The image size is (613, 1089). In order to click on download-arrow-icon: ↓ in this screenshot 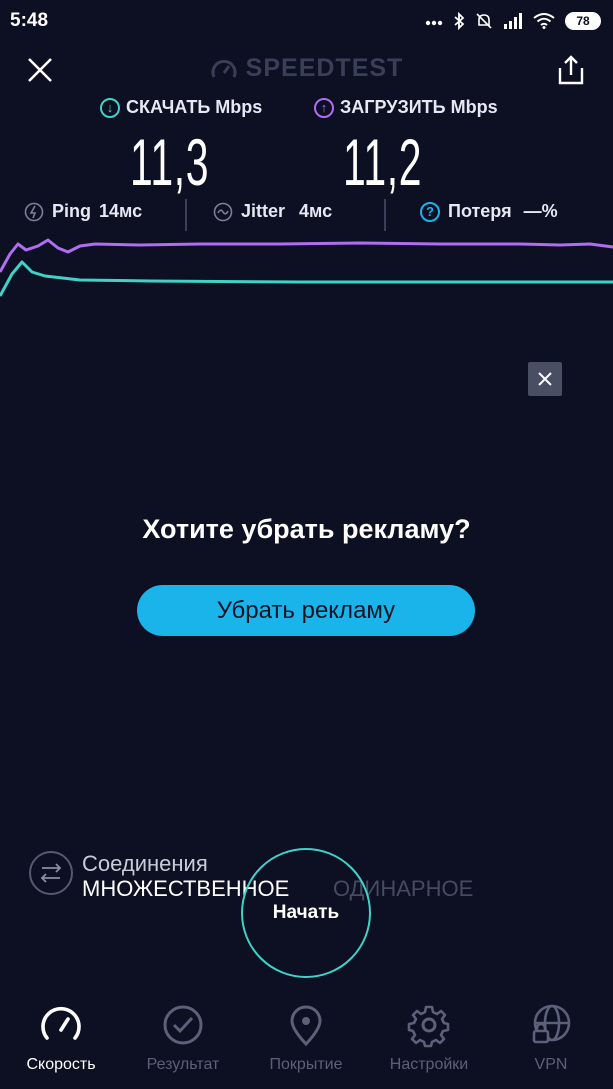, I will do `click(110, 107)`.